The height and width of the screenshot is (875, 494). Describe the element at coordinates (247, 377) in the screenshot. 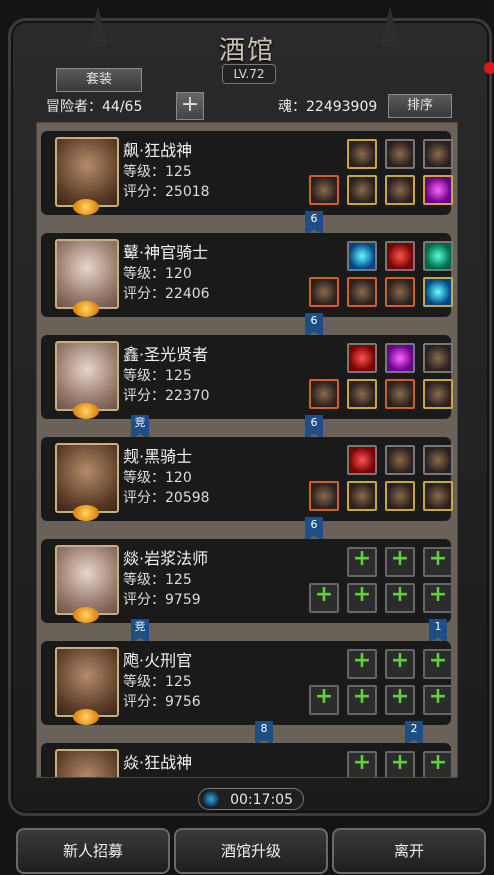

I see `hero-card: 鑫·圣光贤者 等级：125 评分：22370` at that location.